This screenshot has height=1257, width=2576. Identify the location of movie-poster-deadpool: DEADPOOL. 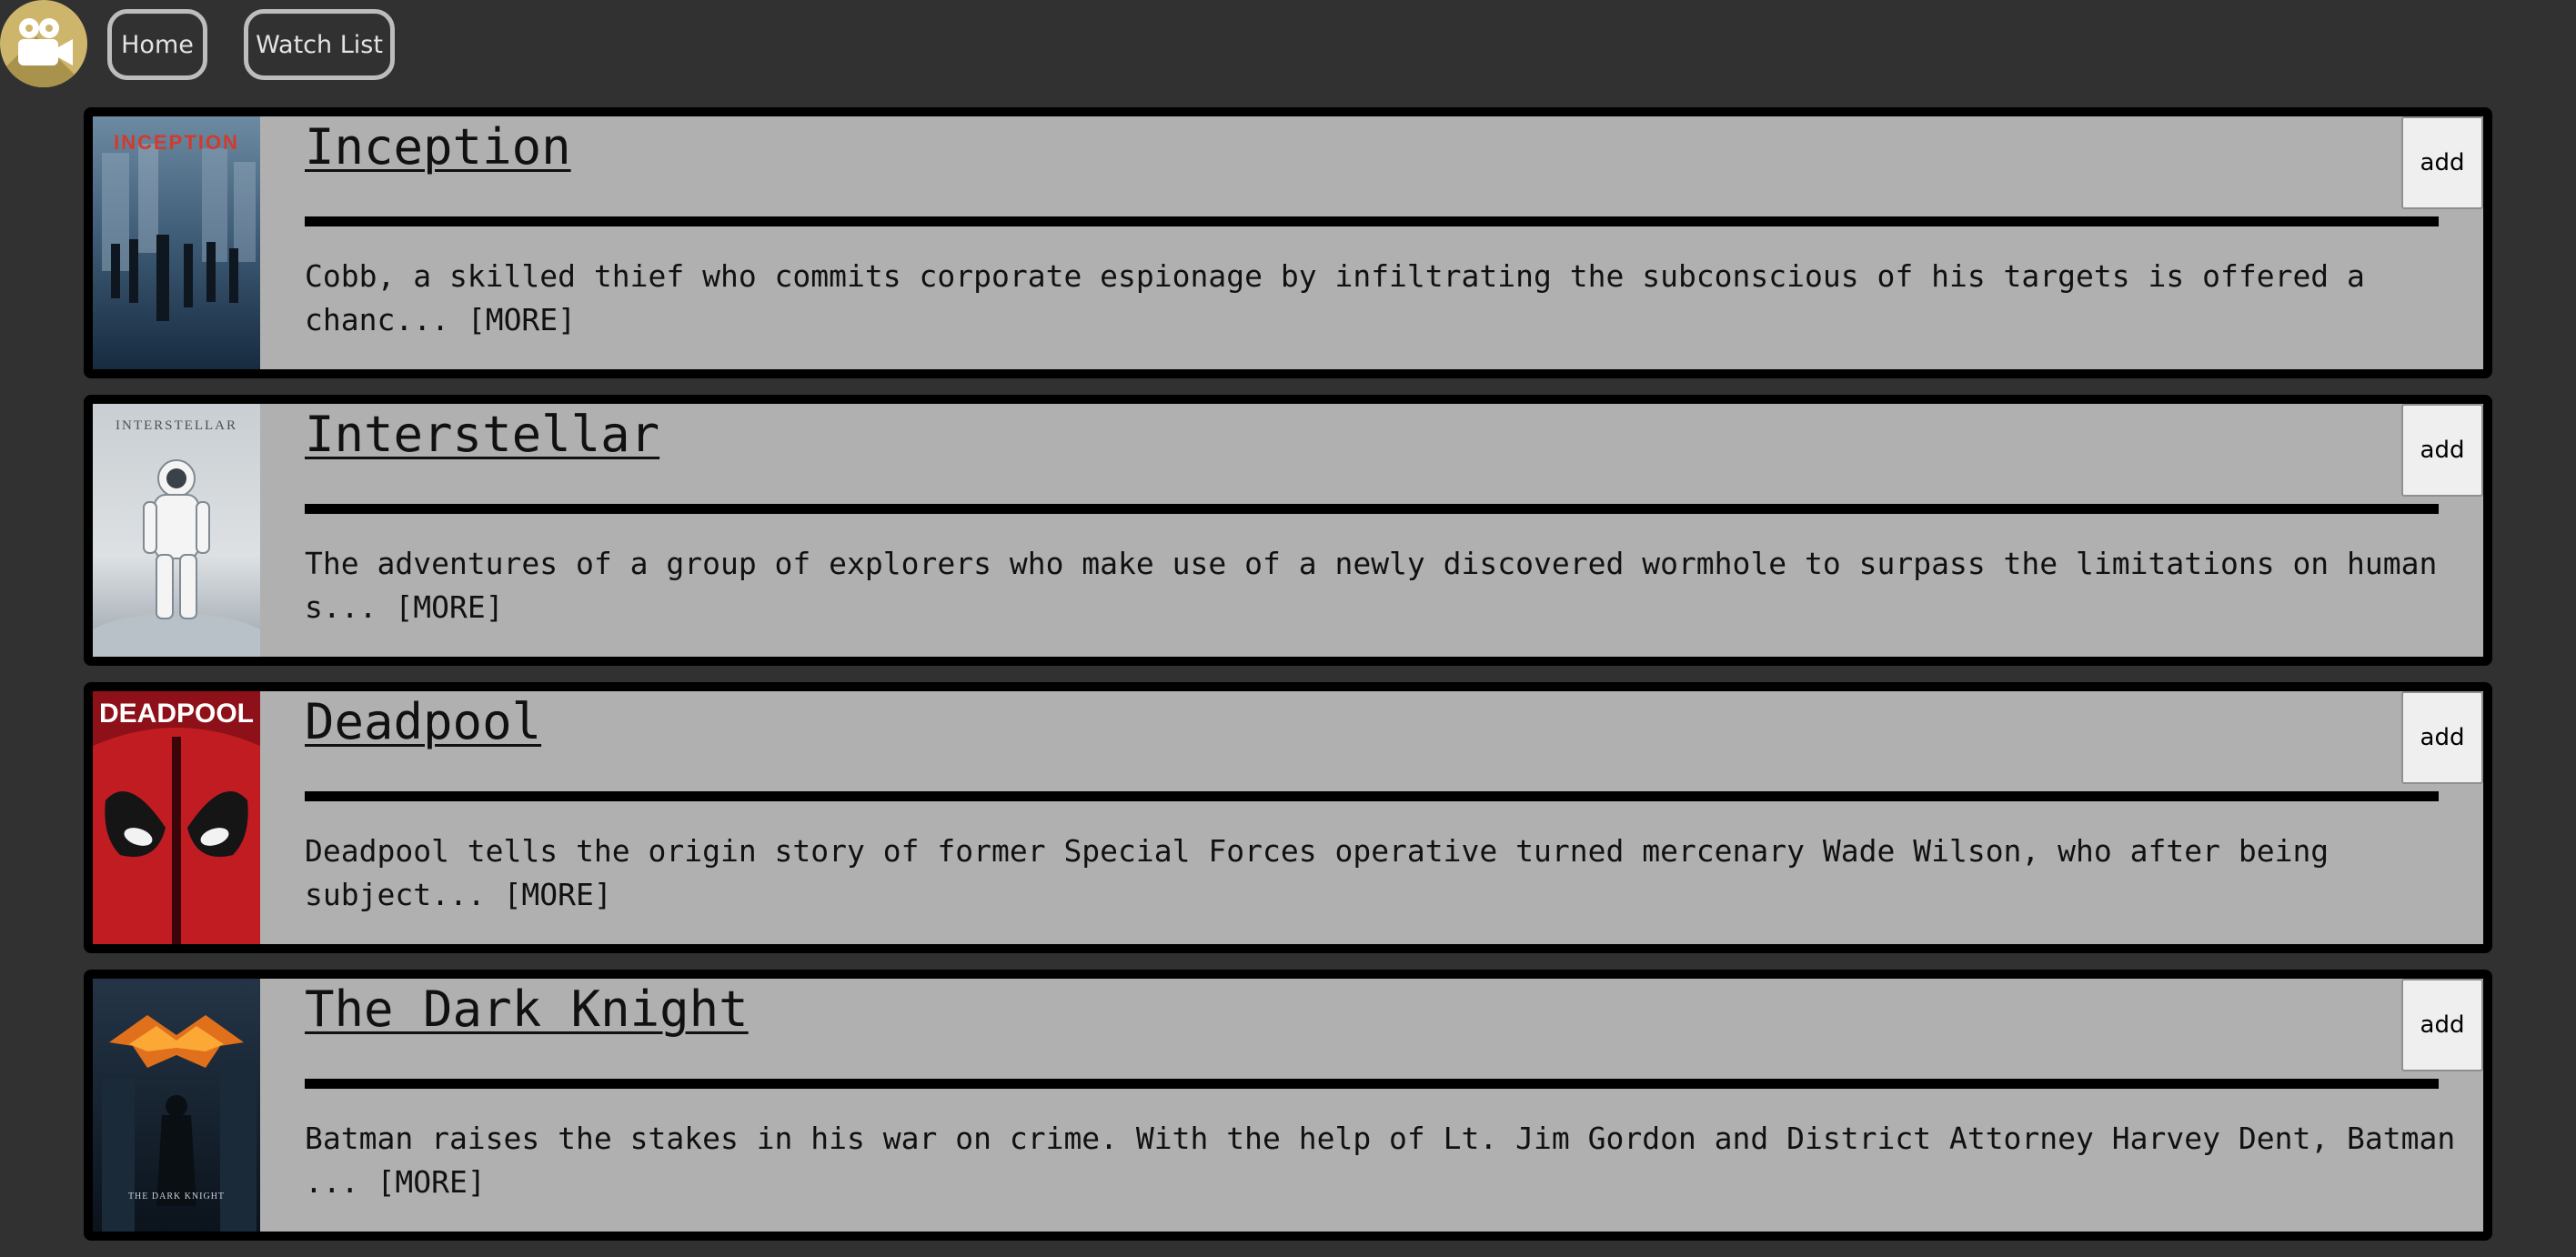
(176, 817).